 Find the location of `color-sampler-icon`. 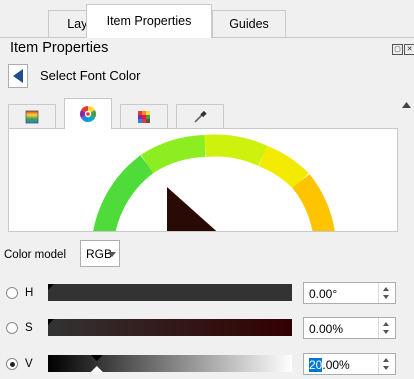

color-sampler-icon is located at coordinates (200, 116).